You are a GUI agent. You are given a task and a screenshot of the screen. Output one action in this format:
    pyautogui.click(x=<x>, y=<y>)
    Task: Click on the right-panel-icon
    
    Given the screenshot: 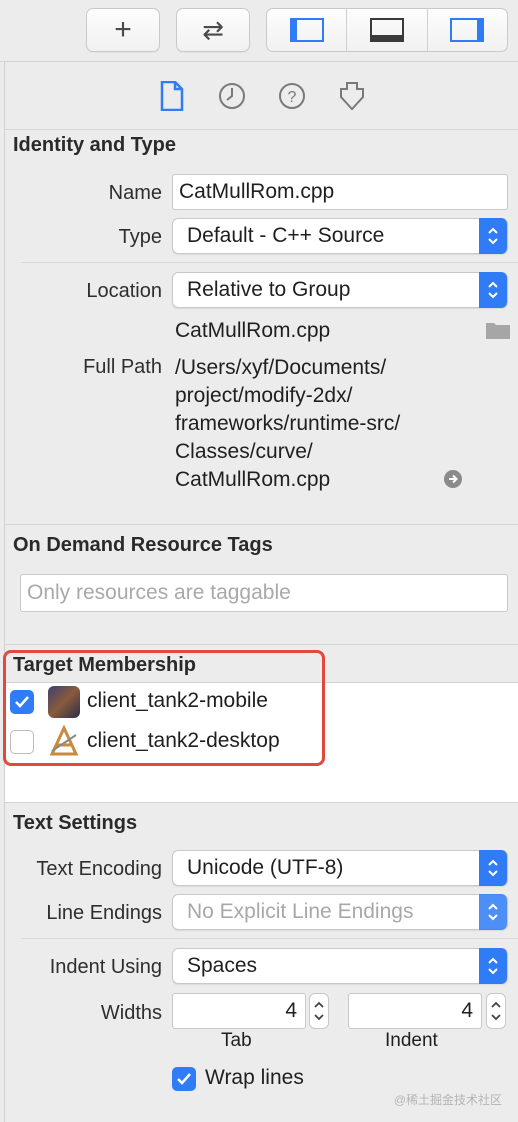 What is the action you would take?
    pyautogui.click(x=467, y=30)
    